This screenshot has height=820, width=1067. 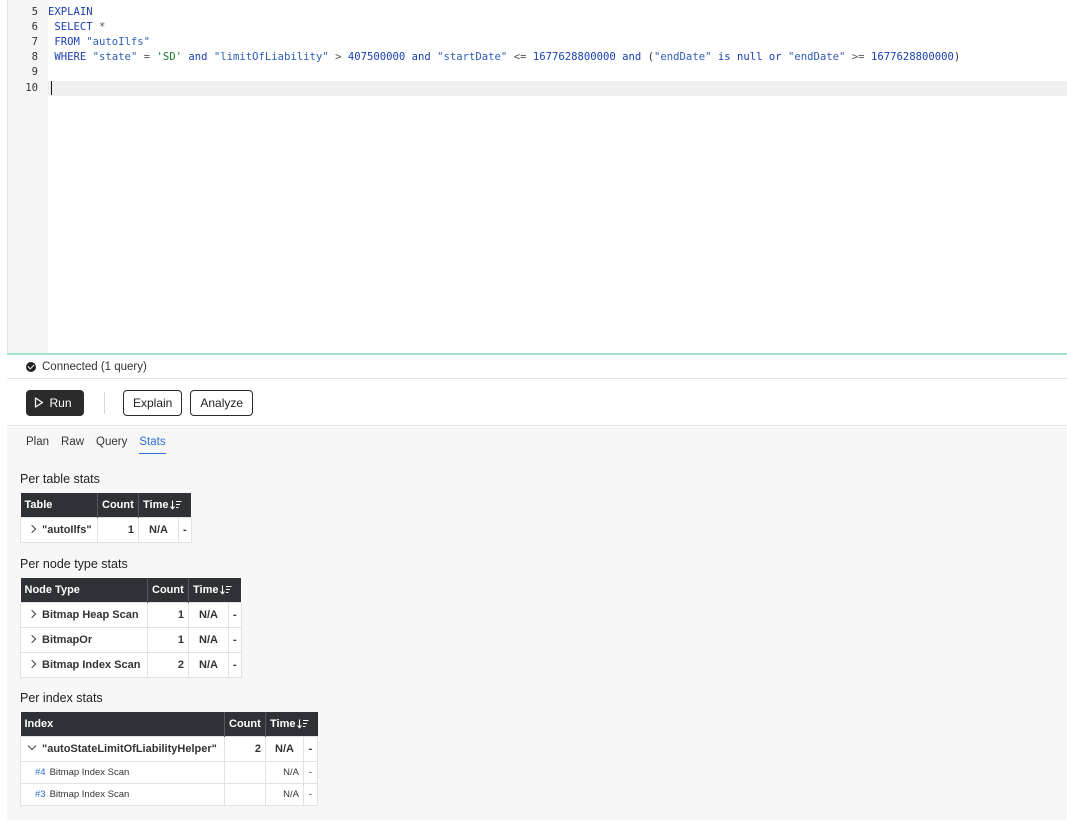 I want to click on explain-button: Explain, so click(x=153, y=402).